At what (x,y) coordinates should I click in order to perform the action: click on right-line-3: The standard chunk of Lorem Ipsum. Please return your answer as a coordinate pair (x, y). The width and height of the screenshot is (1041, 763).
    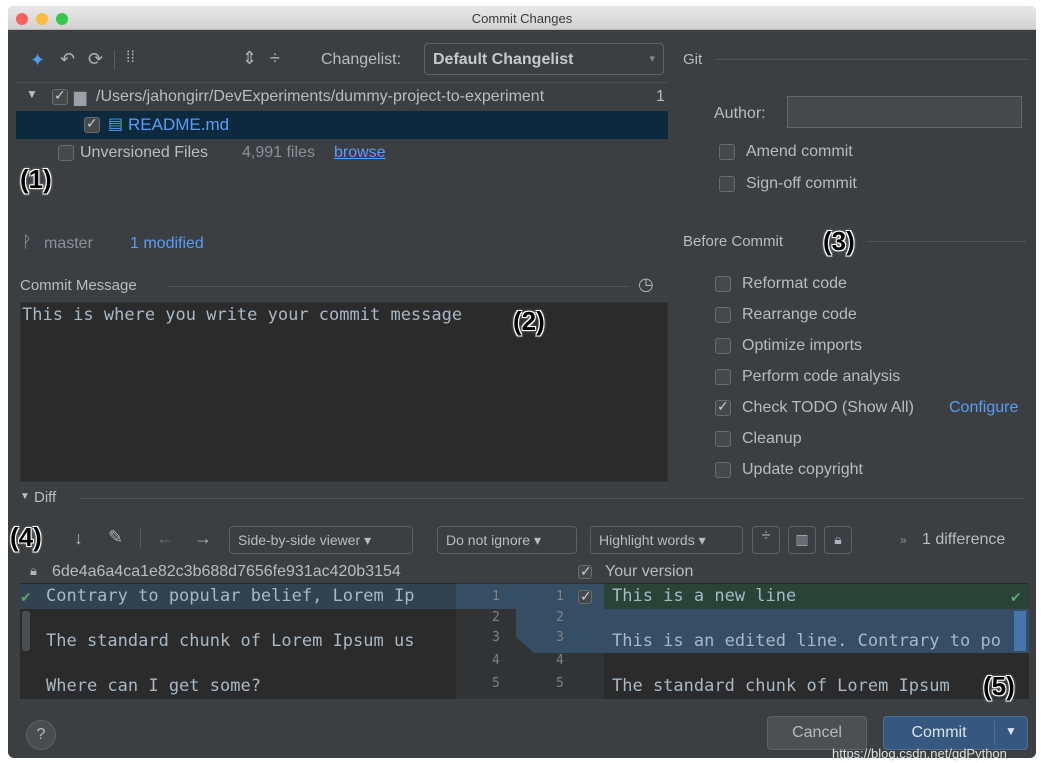
    Looking at the image, I should click on (781, 686).